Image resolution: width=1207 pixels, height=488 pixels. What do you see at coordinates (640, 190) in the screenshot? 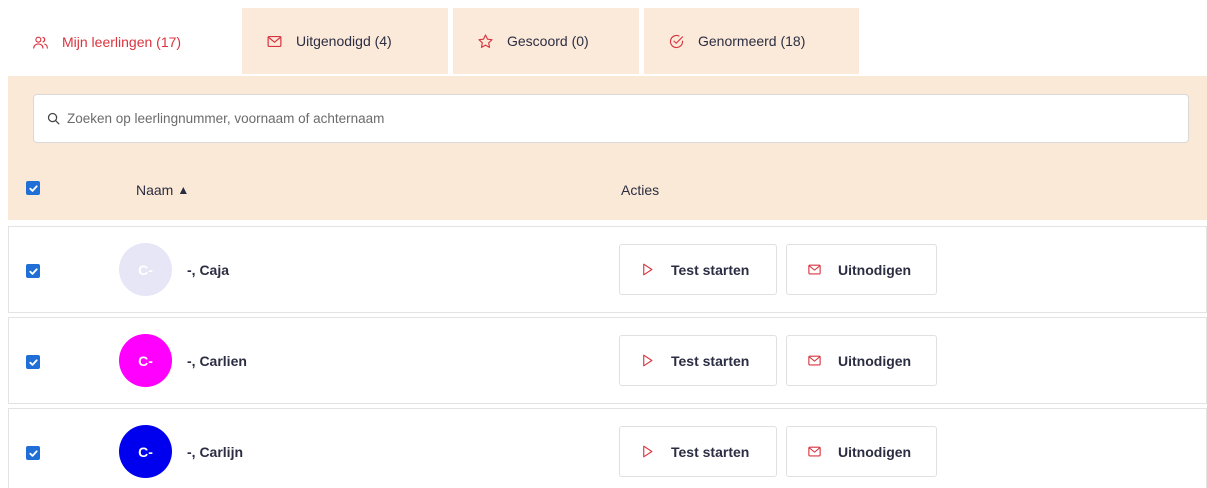
I see `column-header-actions: Acties` at bounding box center [640, 190].